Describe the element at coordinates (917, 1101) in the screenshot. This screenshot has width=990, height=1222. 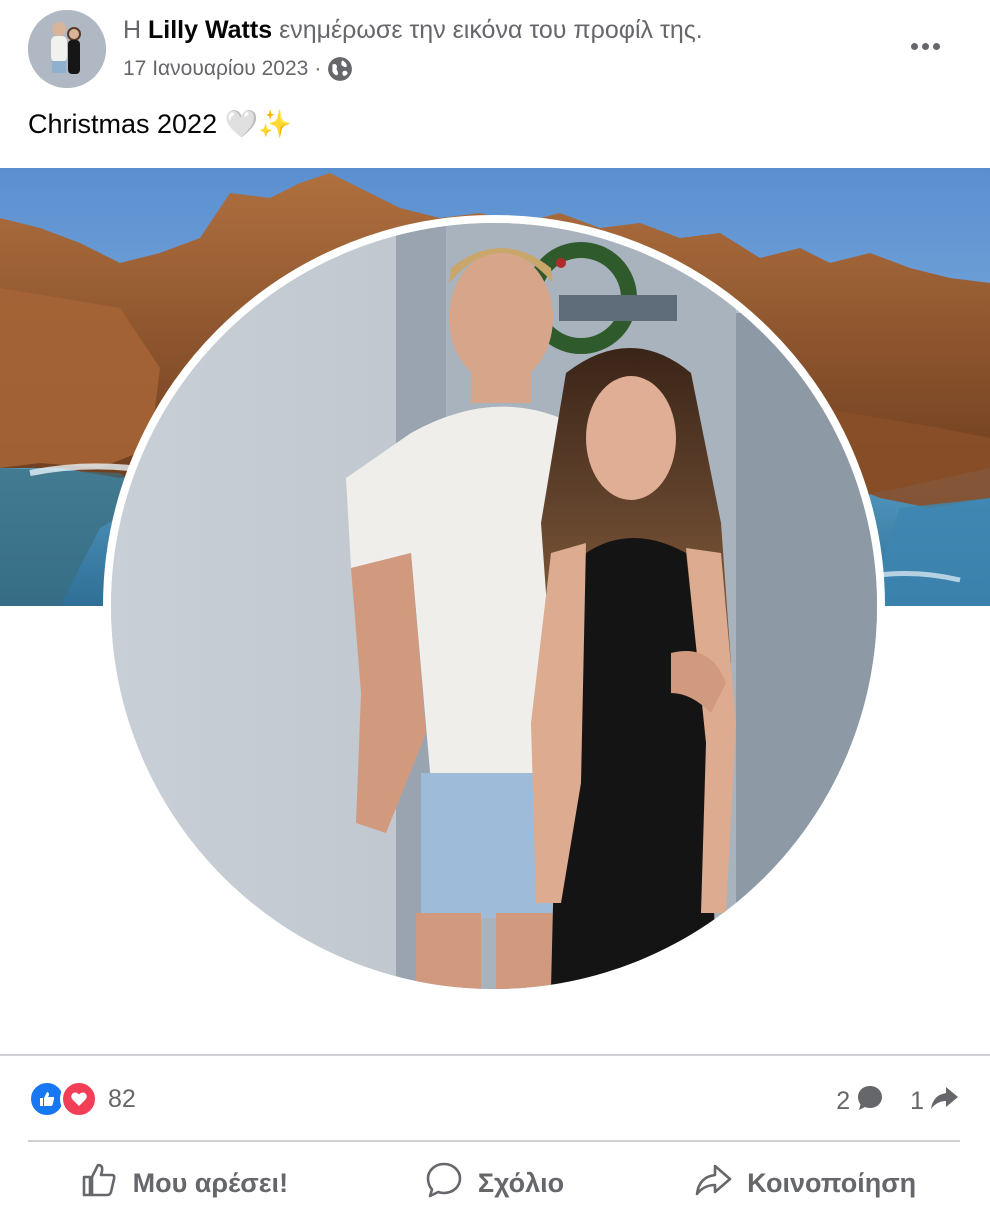
I see `share-count-value: 1` at that location.